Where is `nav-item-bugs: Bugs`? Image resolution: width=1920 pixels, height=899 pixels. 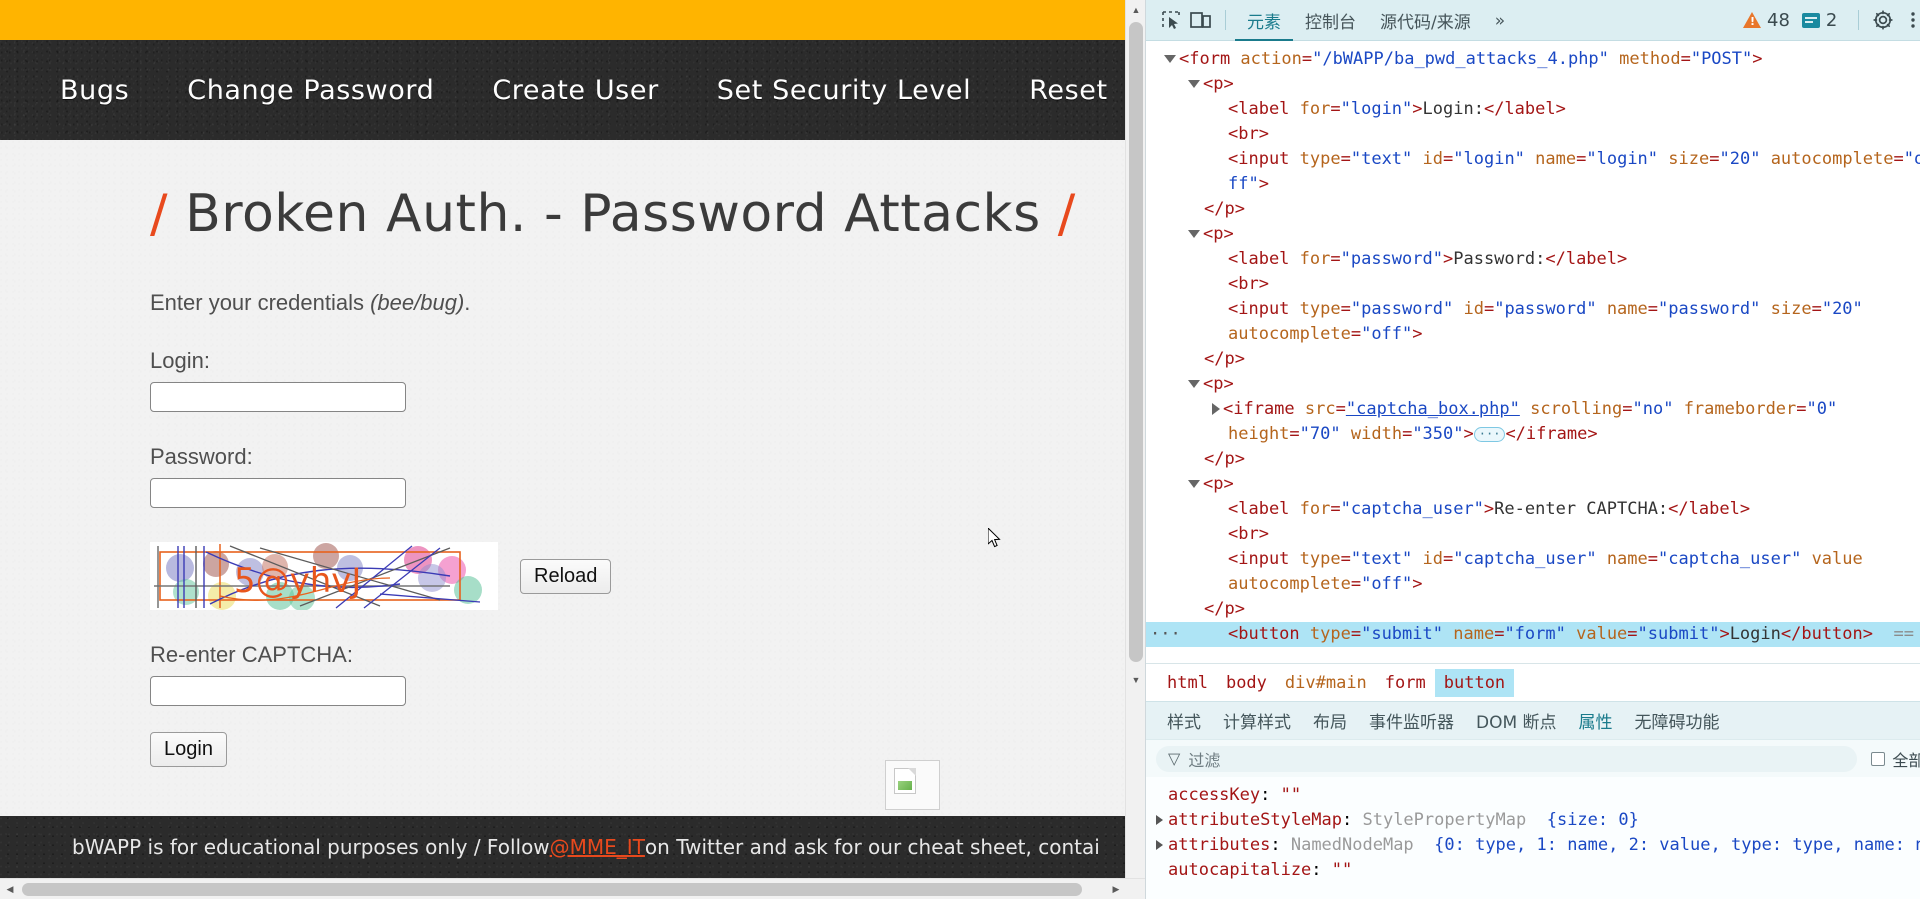 nav-item-bugs: Bugs is located at coordinates (94, 90).